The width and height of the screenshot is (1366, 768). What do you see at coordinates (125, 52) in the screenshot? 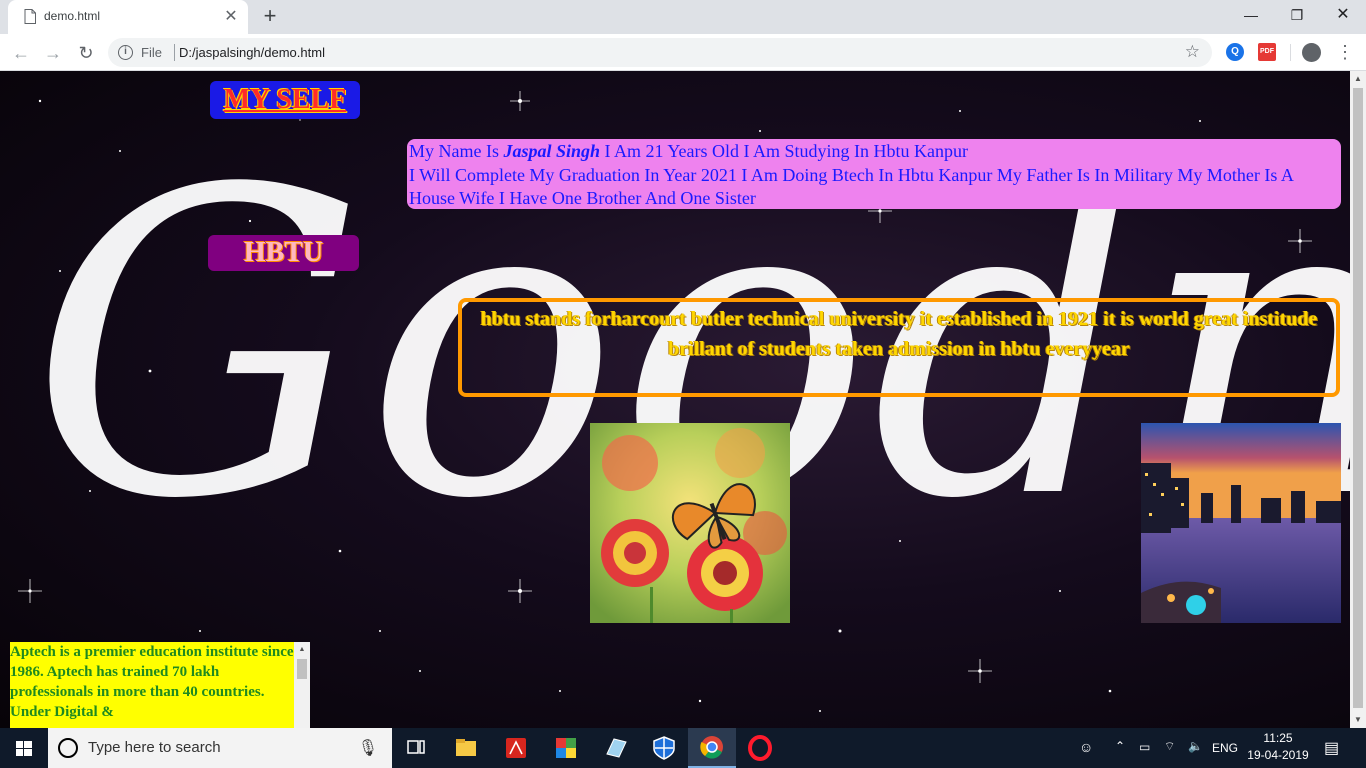
I see `info-icon: i` at bounding box center [125, 52].